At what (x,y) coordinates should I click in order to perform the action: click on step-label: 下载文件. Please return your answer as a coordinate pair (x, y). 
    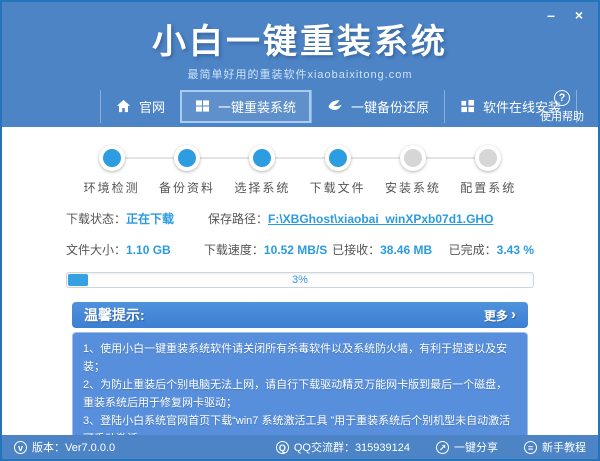
    Looking at the image, I should click on (337, 188).